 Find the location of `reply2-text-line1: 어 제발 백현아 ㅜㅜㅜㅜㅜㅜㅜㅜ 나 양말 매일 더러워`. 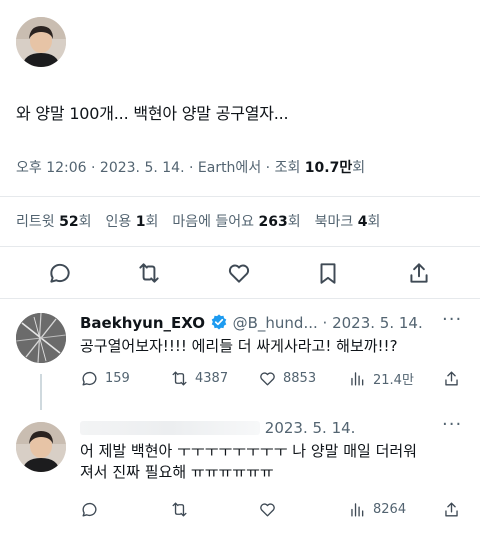

reply2-text-line1: 어 제발 백현아 ㅜㅜㅜㅜㅜㅜㅜㅜ 나 양말 매일 더러워 is located at coordinates (248, 451).